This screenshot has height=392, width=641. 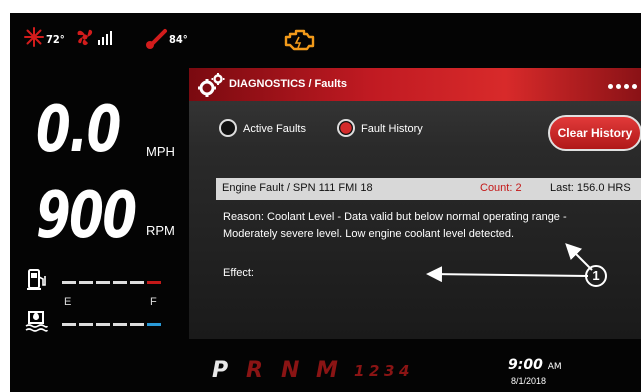 What do you see at coordinates (404, 371) in the screenshot?
I see `gear-4: 4` at bounding box center [404, 371].